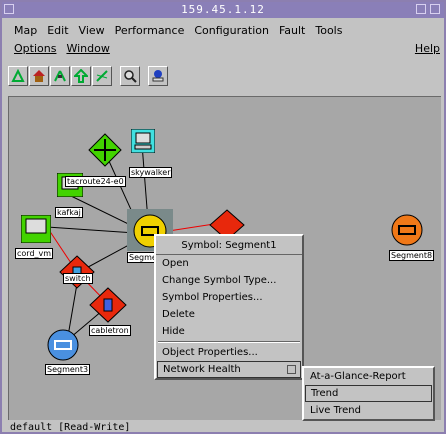 The width and height of the screenshot is (446, 434). Describe the element at coordinates (36, 229) in the screenshot. I see `workstation-icon-cord` at that location.